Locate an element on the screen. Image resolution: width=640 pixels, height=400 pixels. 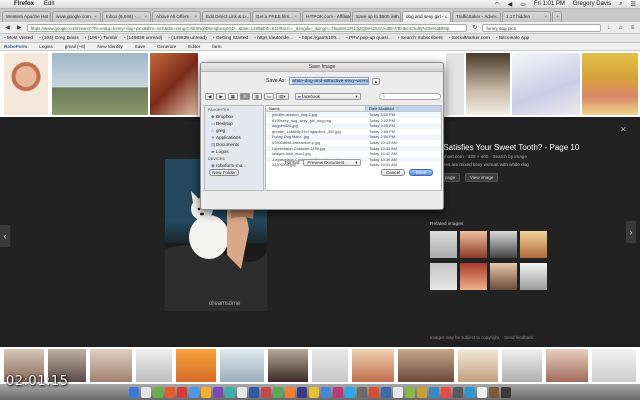
roboform-generate: Generate is located at coordinates (166, 46).